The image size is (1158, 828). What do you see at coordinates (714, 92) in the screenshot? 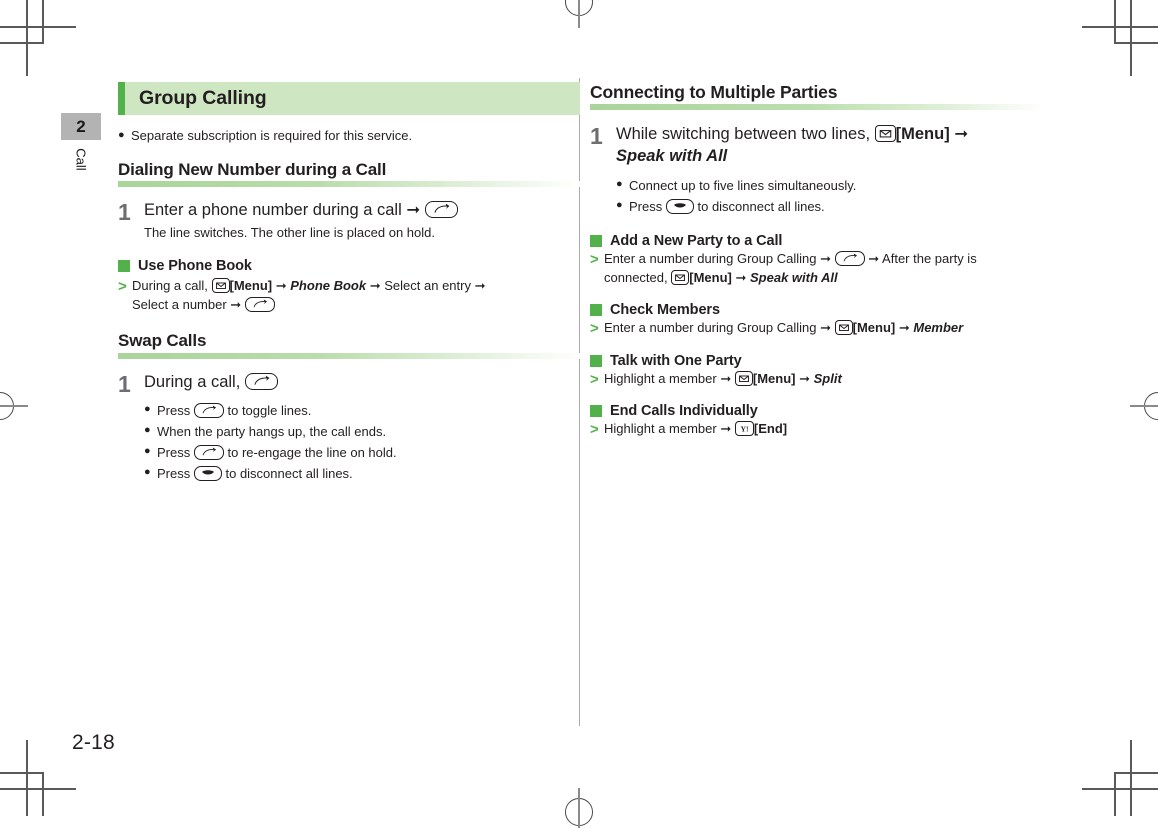
I see `section-heading: Connecting to Multiple Parties` at bounding box center [714, 92].